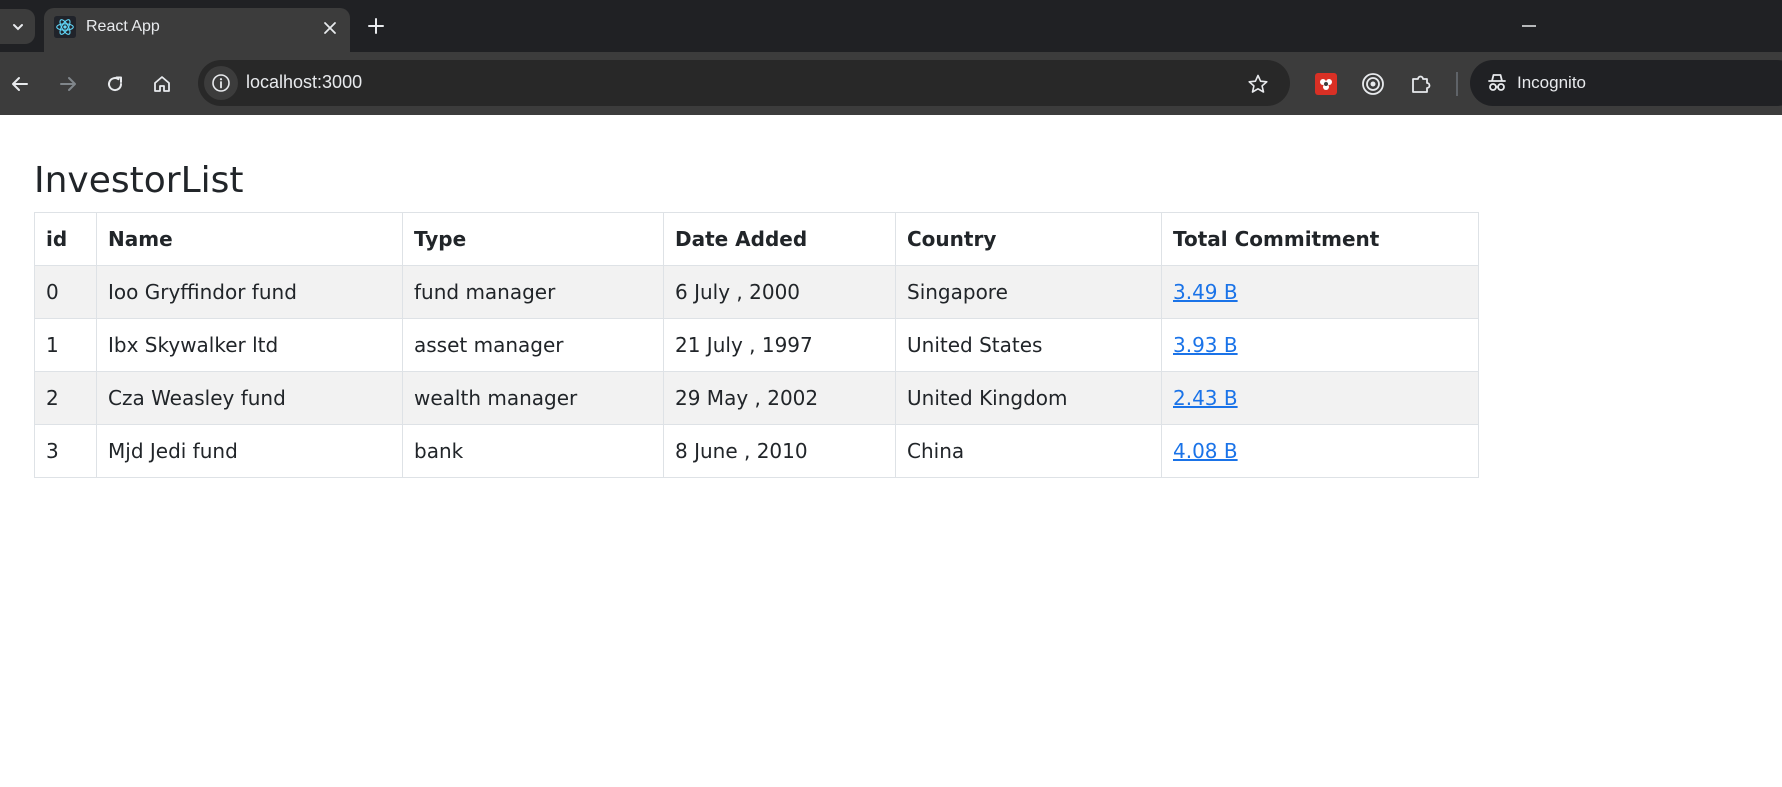  I want to click on red-extension-icon, so click(1326, 84).